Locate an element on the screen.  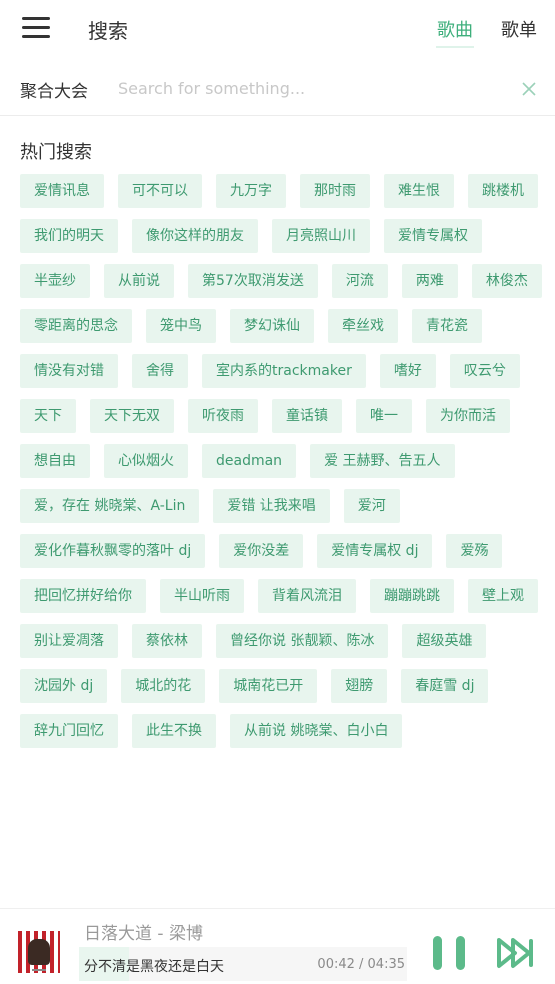
hot-search-tag: 月亮照山川 is located at coordinates (321, 236).